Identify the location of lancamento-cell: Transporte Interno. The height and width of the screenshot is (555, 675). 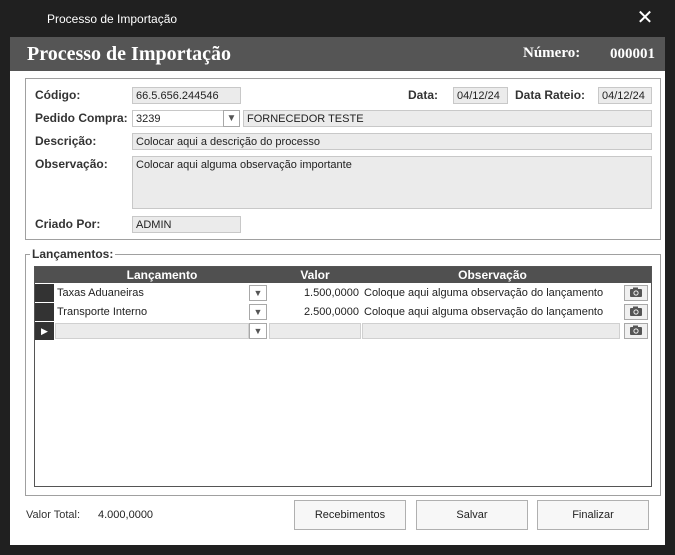
(153, 312).